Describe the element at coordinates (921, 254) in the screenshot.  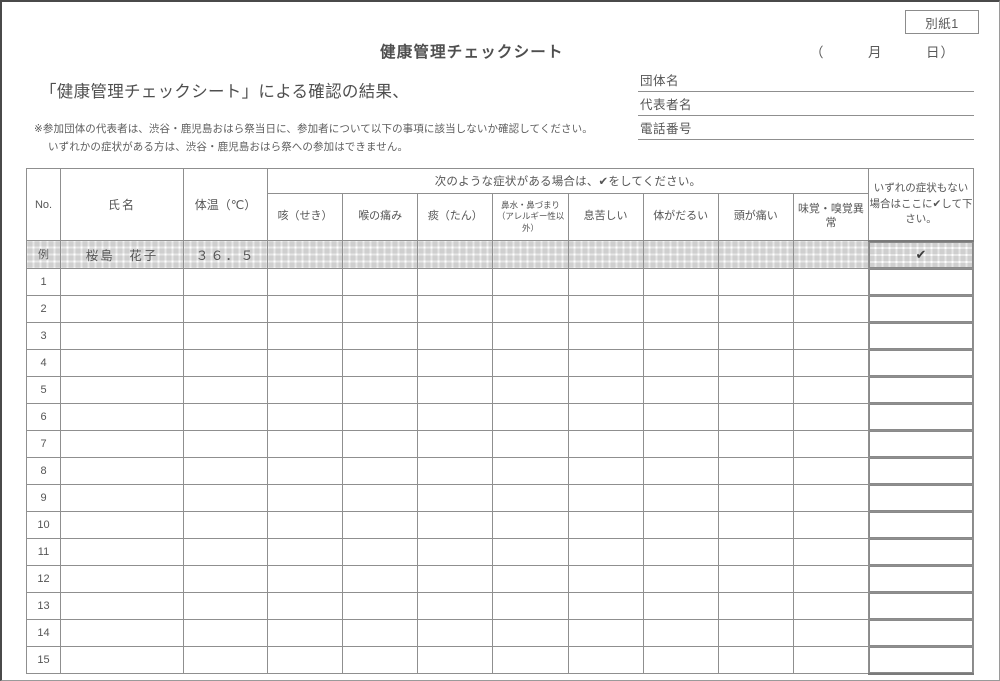
I see `no-symptoms-checkbox-example: ✔` at that location.